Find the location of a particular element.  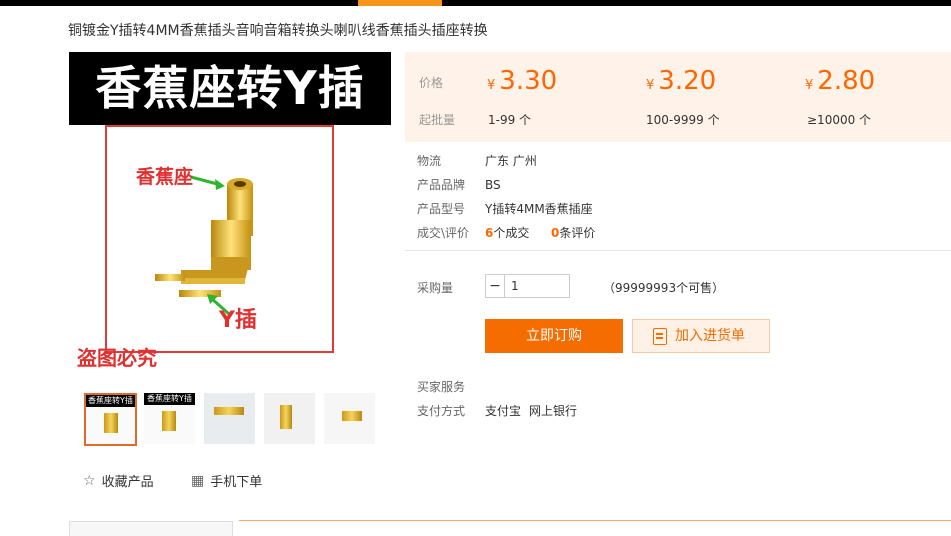

section-divider is located at coordinates (678, 250).